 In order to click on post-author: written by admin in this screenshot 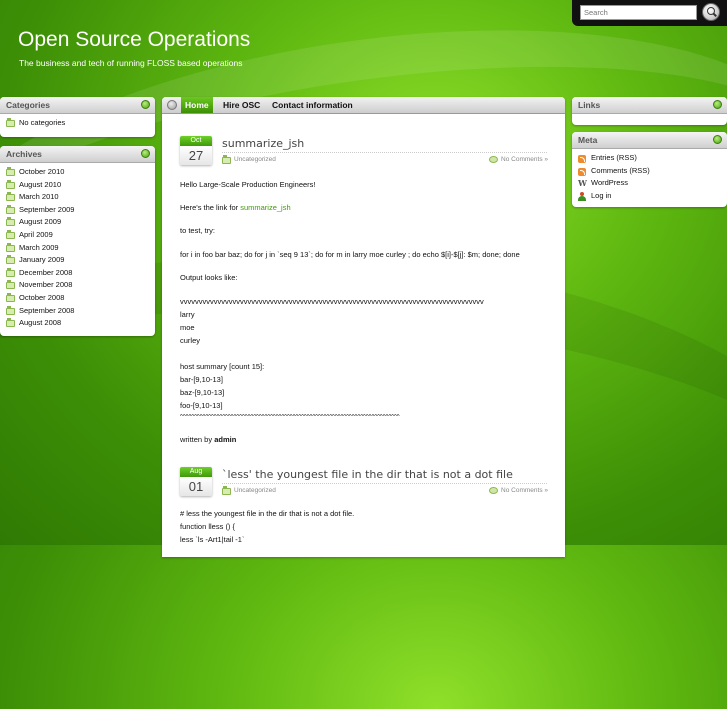, I will do `click(208, 439)`.